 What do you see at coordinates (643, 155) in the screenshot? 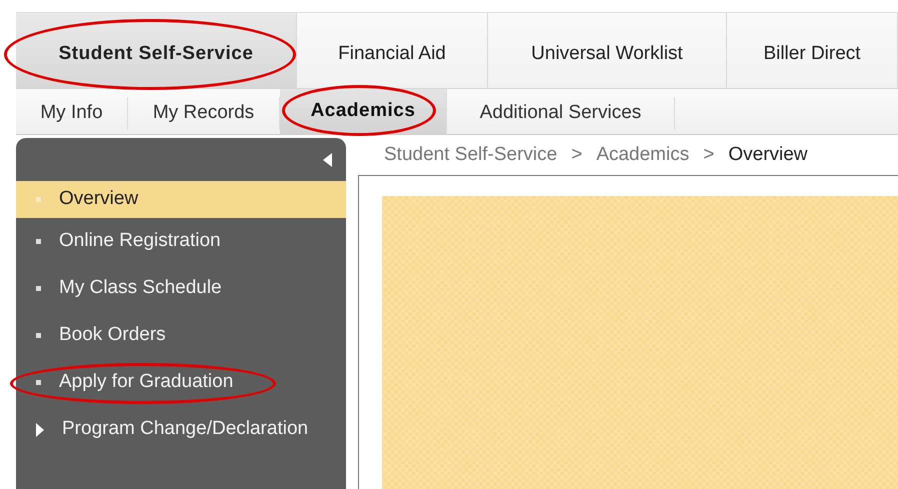
I see `breadcrumb-link: Academics` at bounding box center [643, 155].